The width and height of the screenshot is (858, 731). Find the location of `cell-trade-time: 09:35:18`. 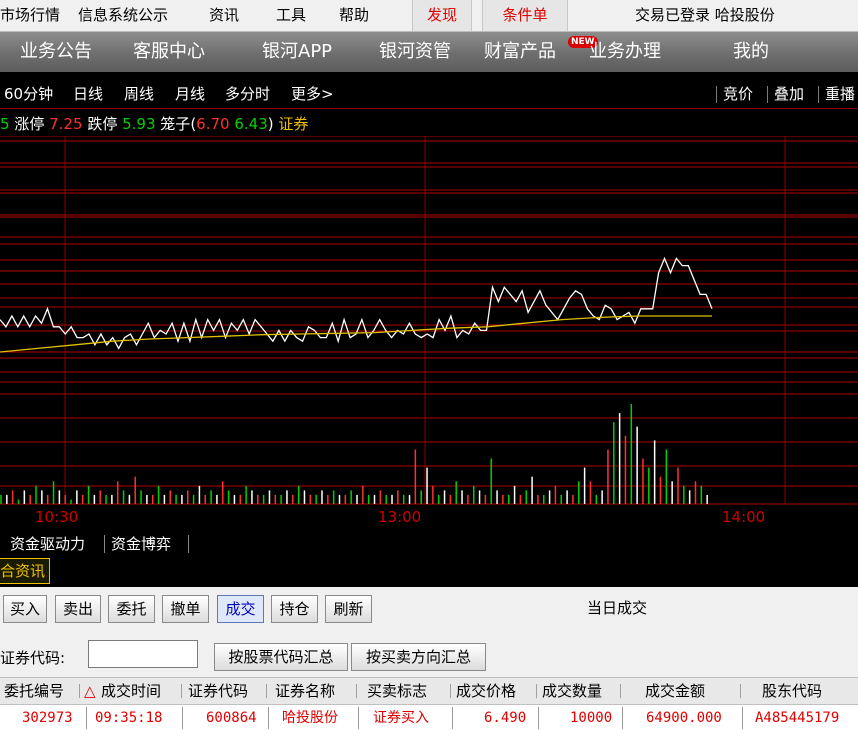

cell-trade-time: 09:35:18 is located at coordinates (129, 718).